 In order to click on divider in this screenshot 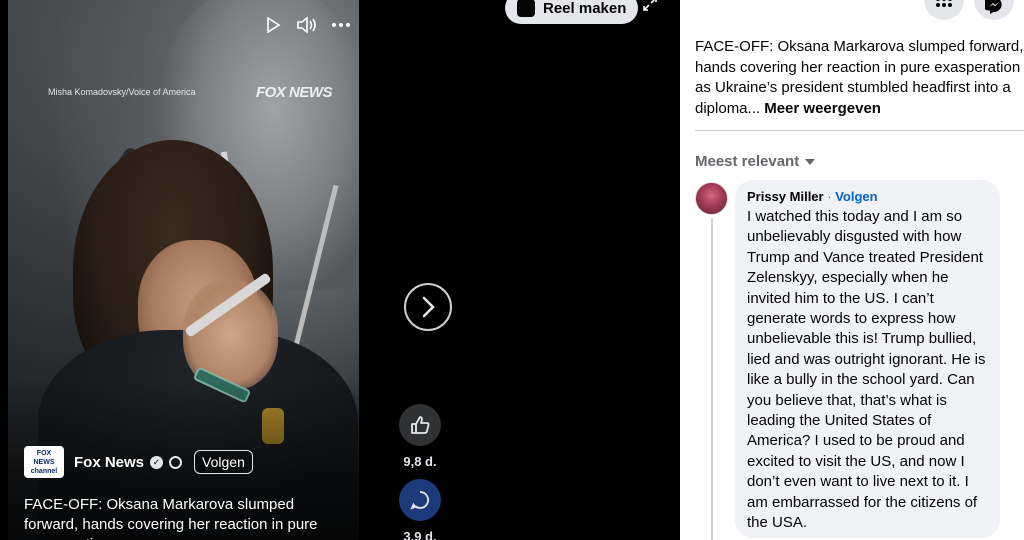, I will do `click(859, 130)`.